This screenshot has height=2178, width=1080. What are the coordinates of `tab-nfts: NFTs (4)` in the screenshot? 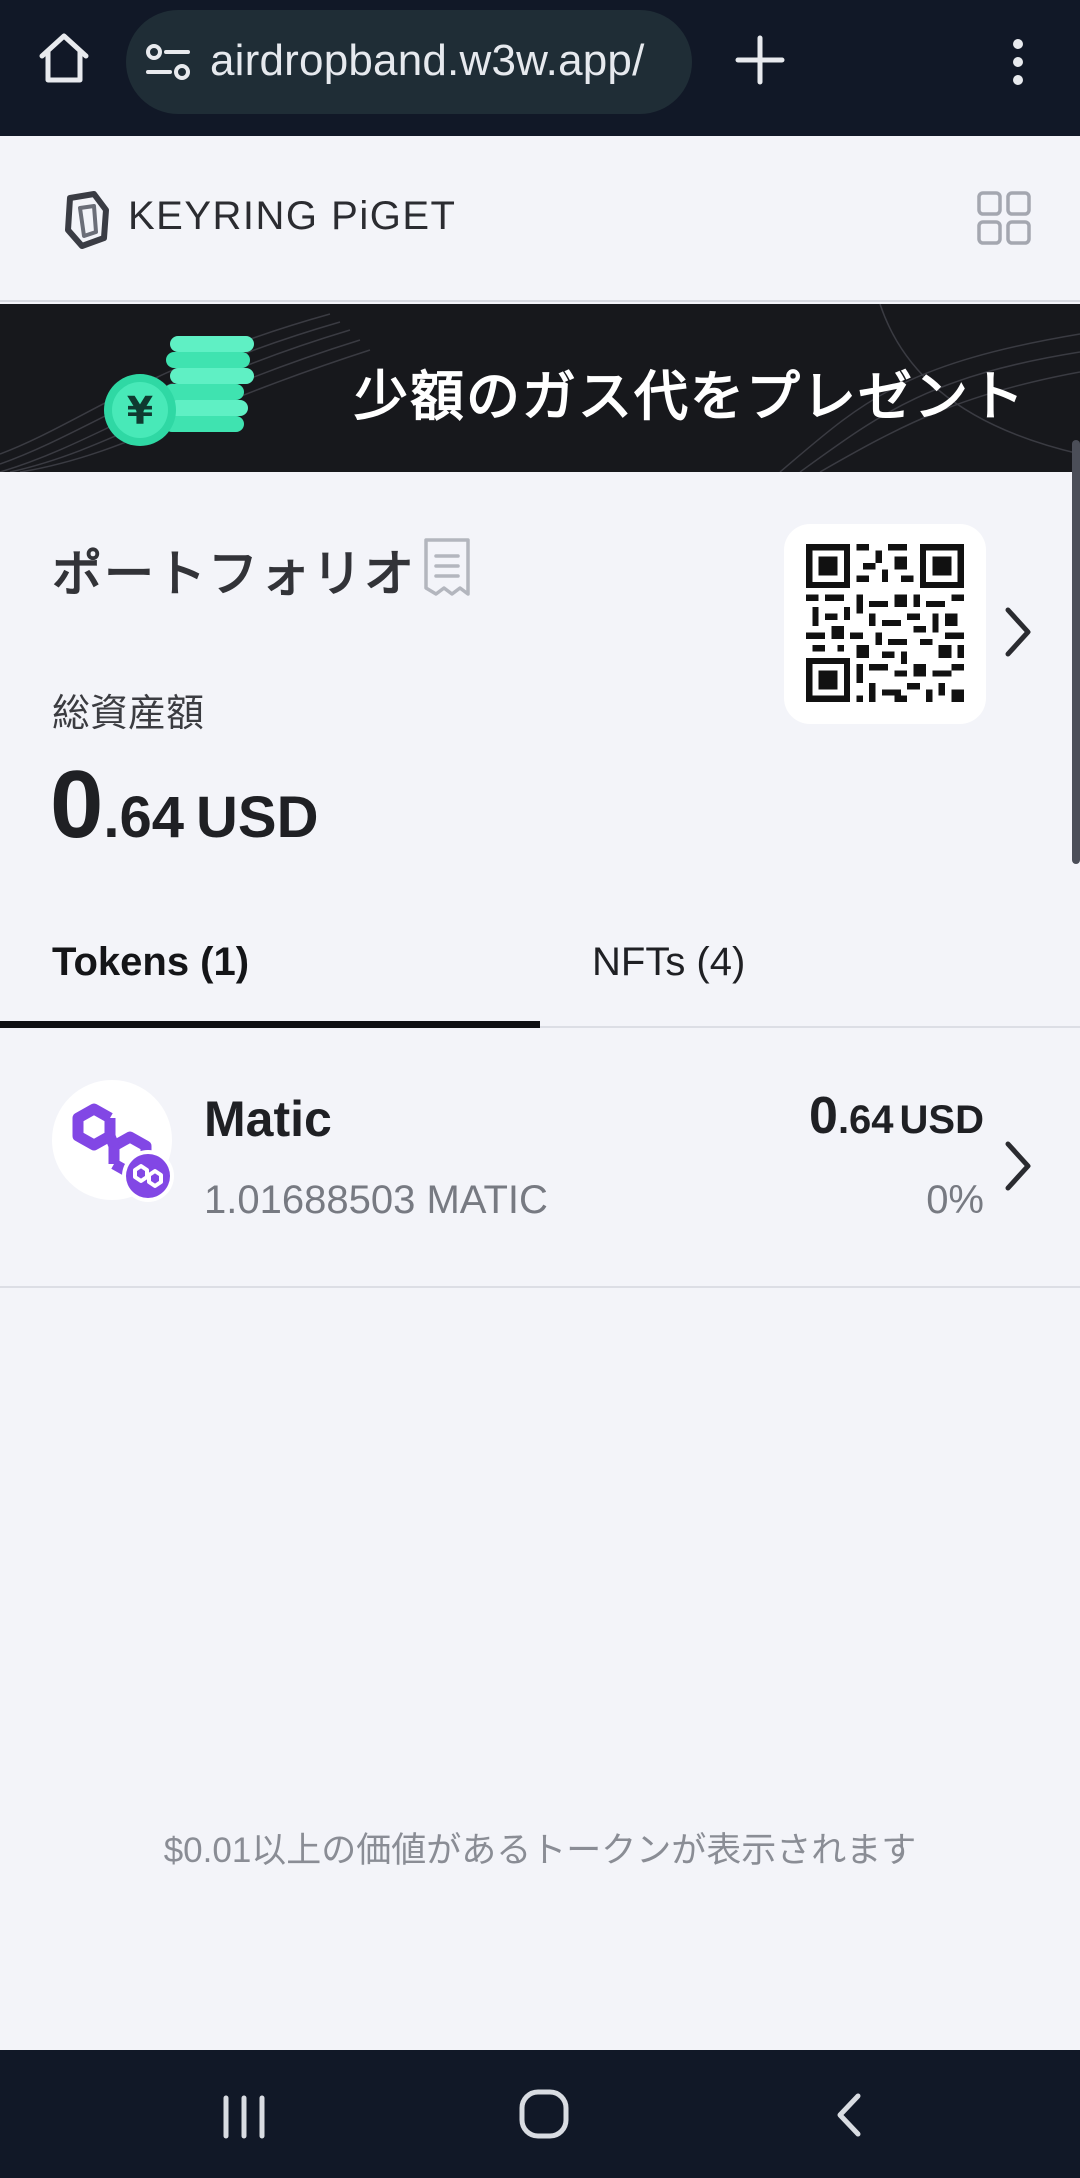 It's located at (810, 965).